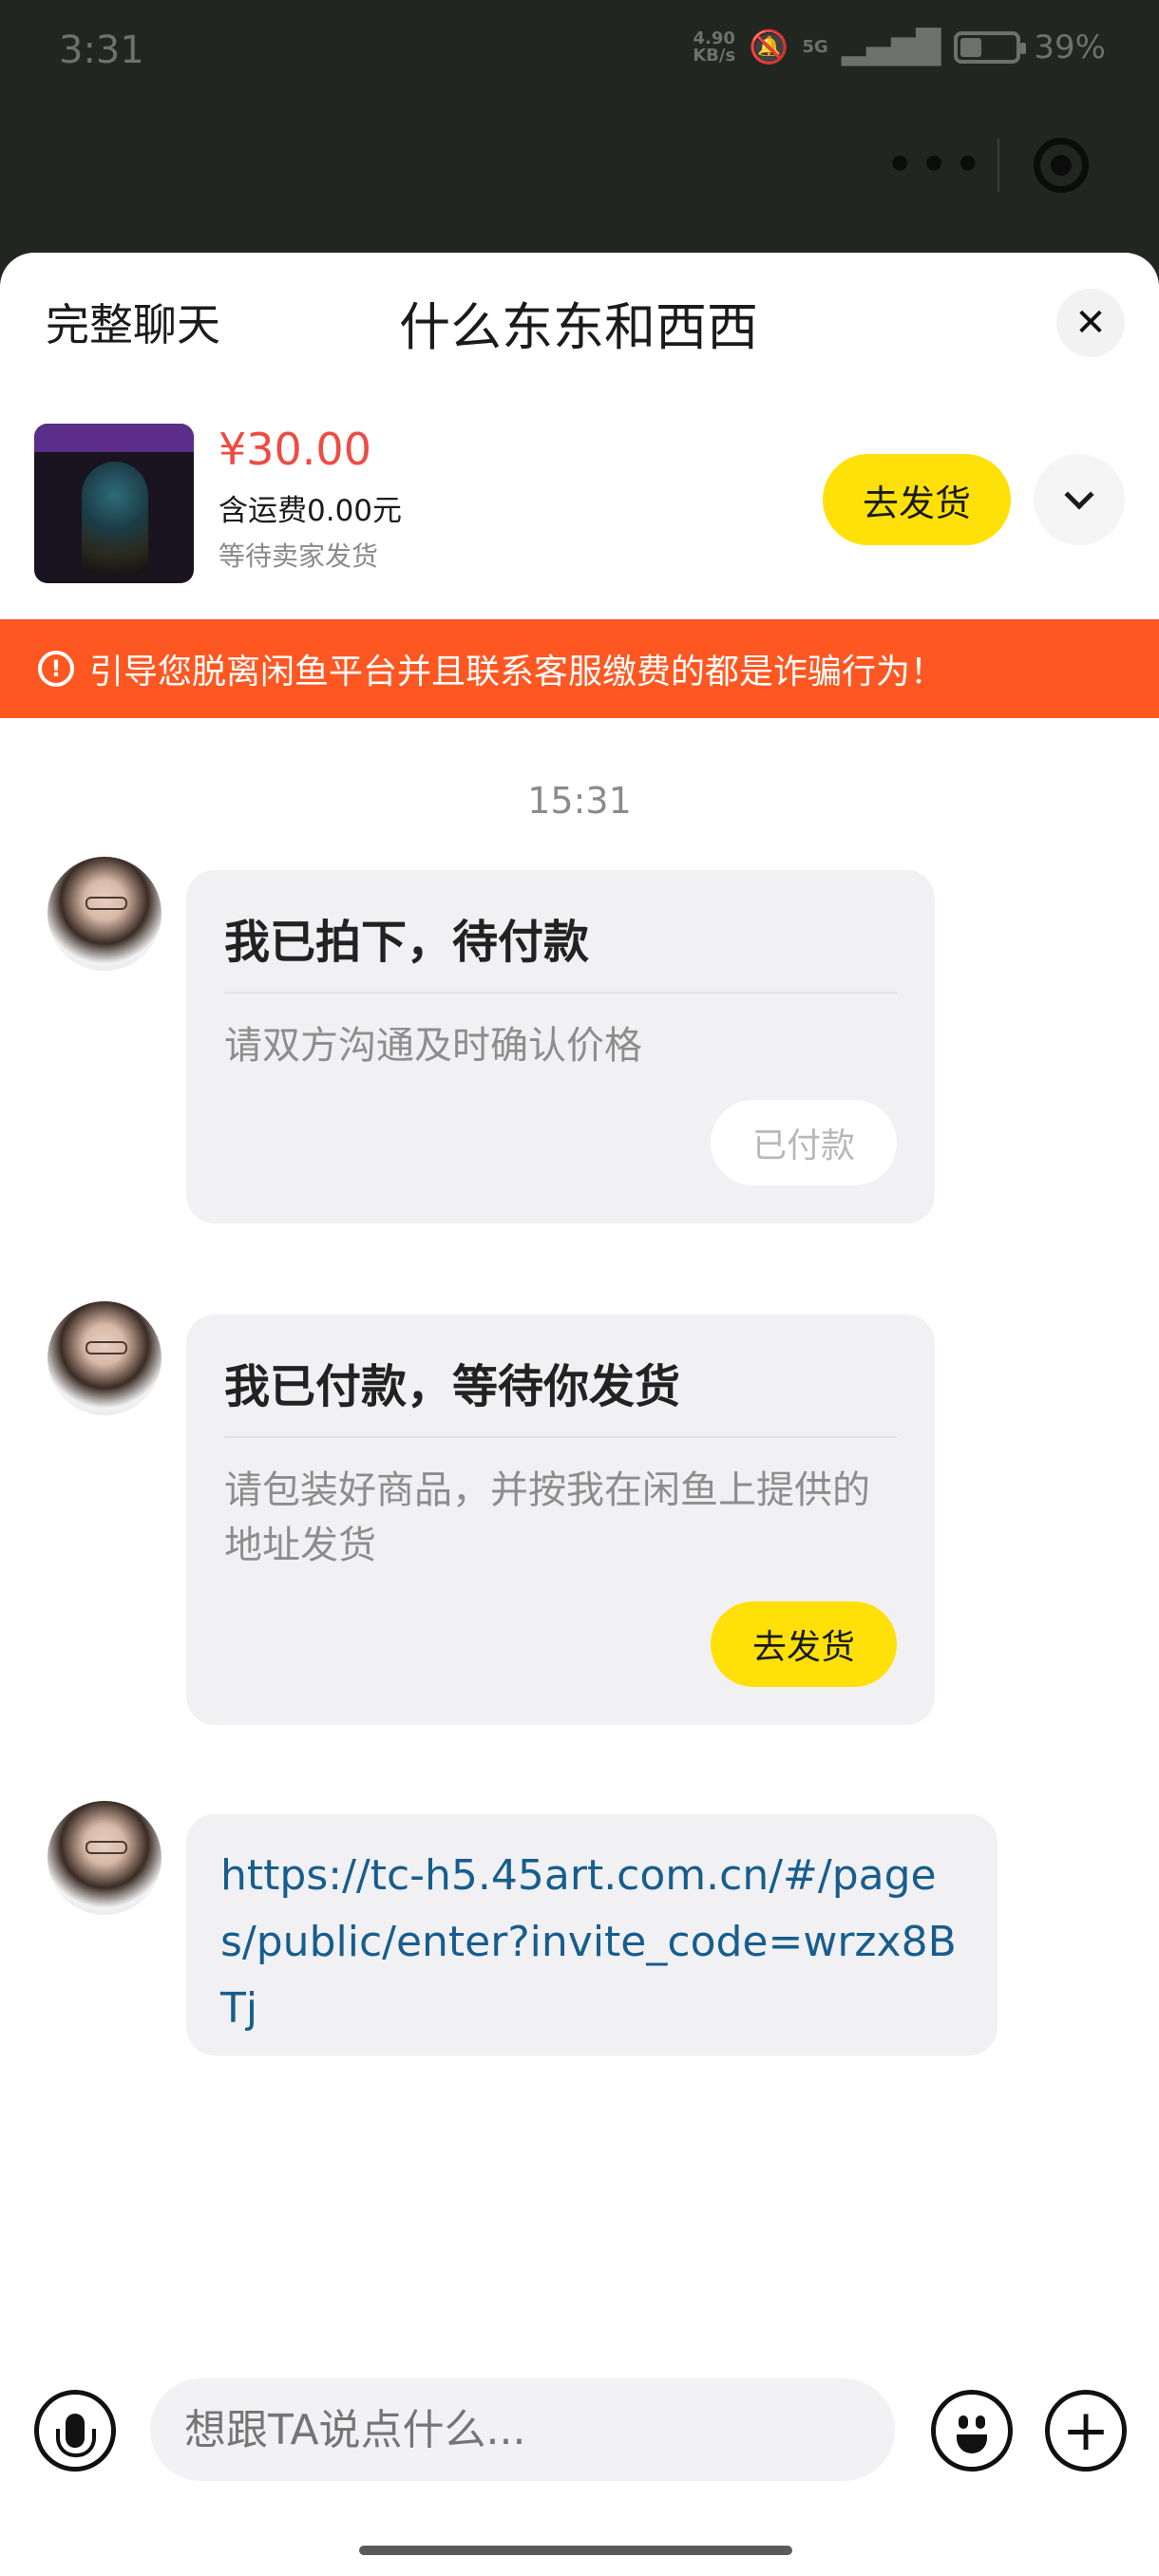 The width and height of the screenshot is (1159, 2576). What do you see at coordinates (971, 47) in the screenshot?
I see `battery-fill` at bounding box center [971, 47].